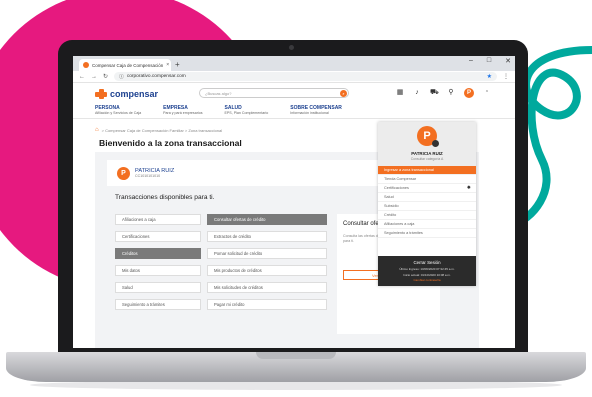  Describe the element at coordinates (427, 197) in the screenshot. I see `menu-item-salud: Salud` at that location.